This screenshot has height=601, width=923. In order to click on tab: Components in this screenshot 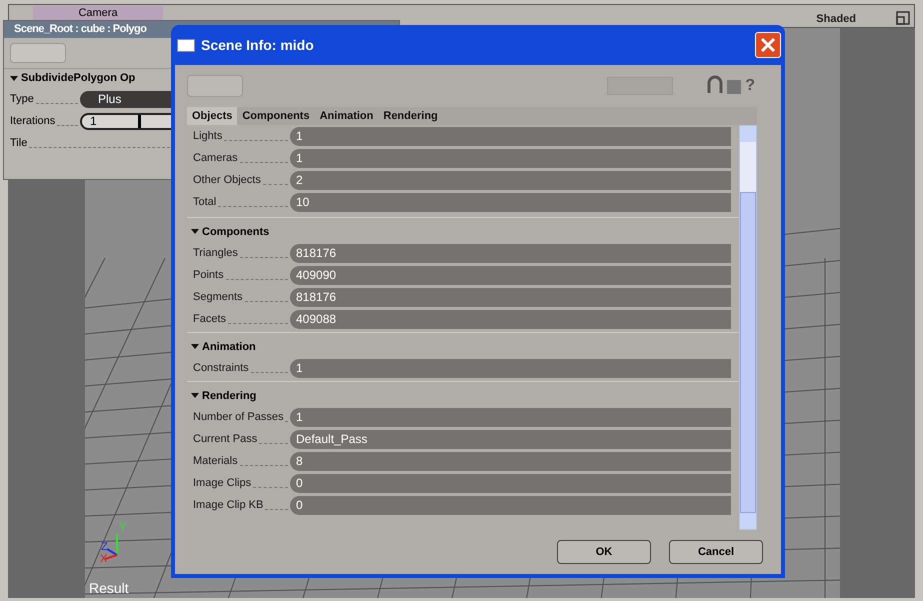, I will do `click(276, 116)`.